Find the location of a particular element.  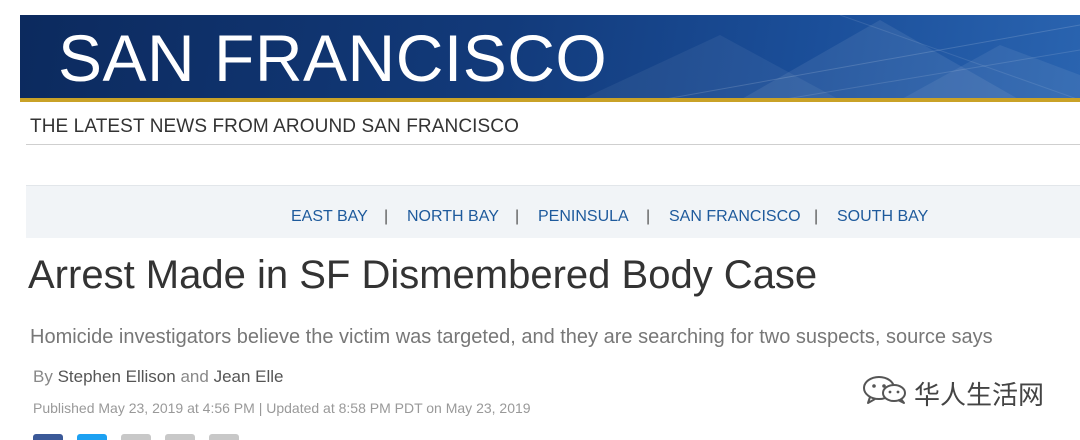

print-icon is located at coordinates (224, 437).